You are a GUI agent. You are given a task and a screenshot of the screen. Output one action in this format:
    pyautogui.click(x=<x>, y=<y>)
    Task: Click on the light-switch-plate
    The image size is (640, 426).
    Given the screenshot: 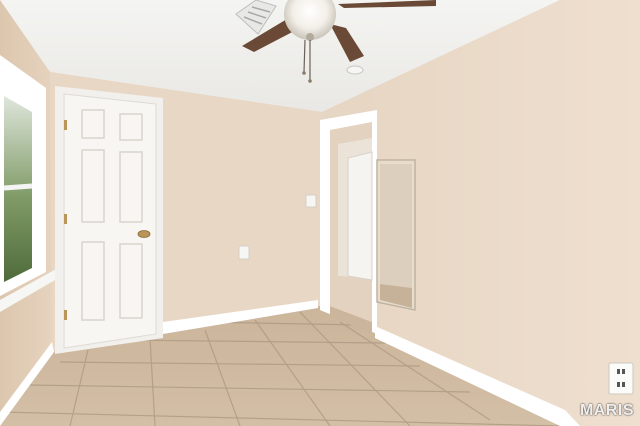 What is the action you would take?
    pyautogui.click(x=311, y=201)
    